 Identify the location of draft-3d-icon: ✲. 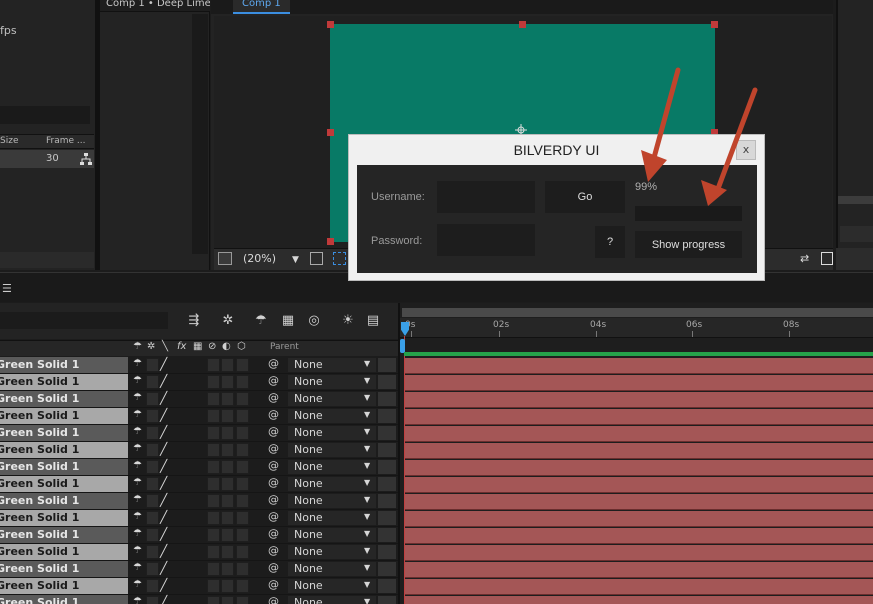
(228, 321).